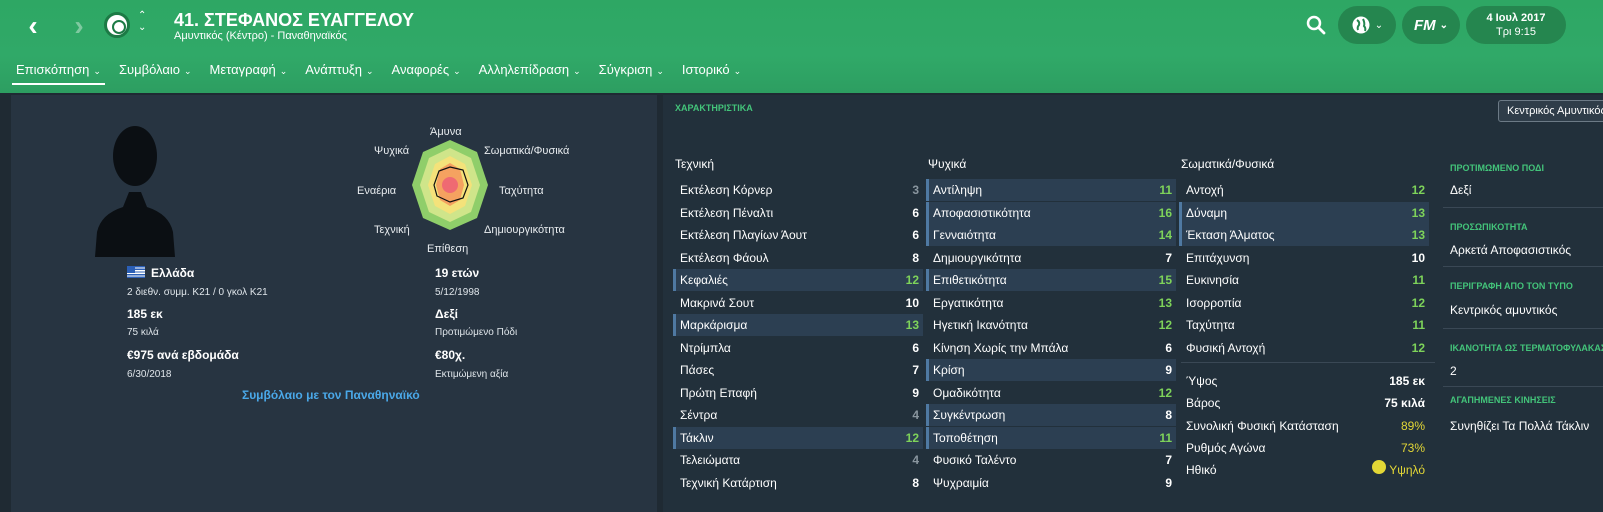 This screenshot has height=512, width=1603. What do you see at coordinates (1165, 235) in the screenshot?
I see `attribute-value: 14` at bounding box center [1165, 235].